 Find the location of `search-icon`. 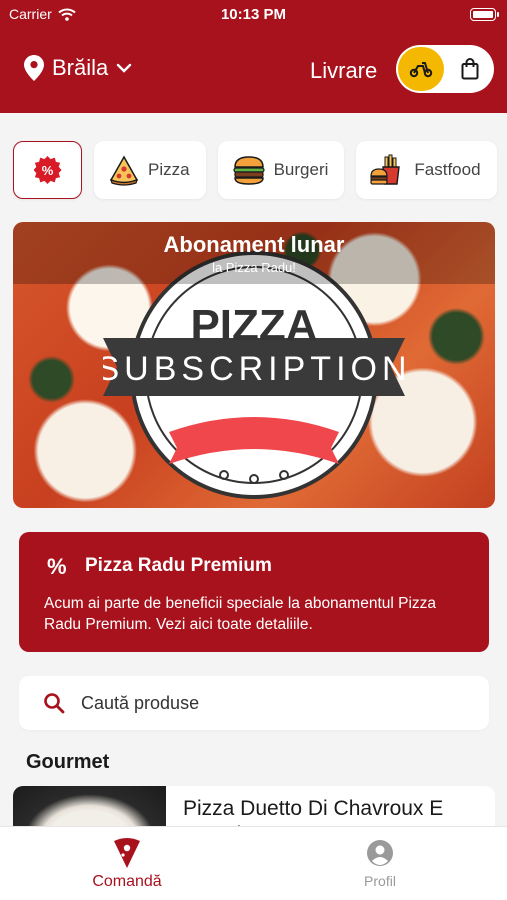

search-icon is located at coordinates (54, 703).